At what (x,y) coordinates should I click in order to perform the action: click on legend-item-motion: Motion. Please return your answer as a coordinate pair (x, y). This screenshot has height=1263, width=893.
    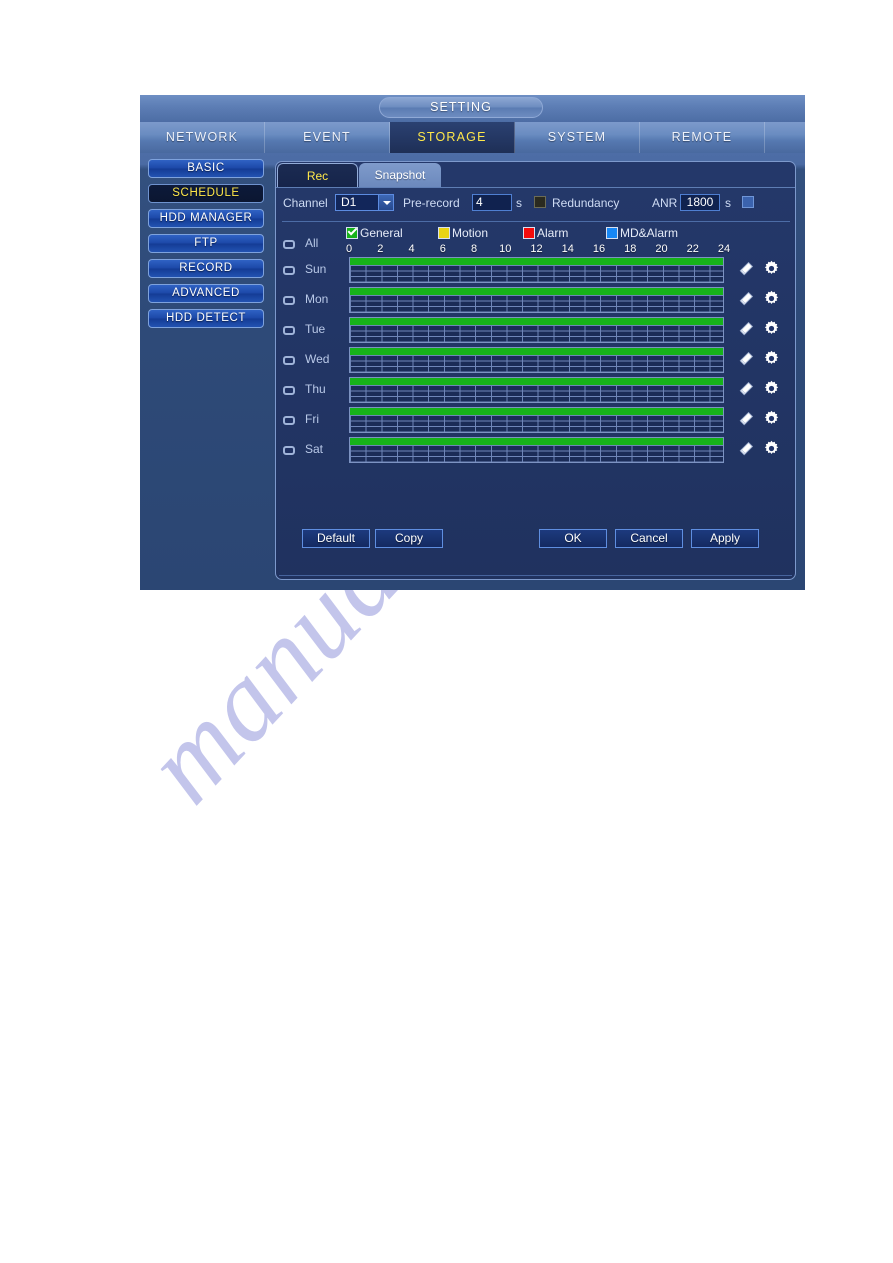
    Looking at the image, I should click on (463, 233).